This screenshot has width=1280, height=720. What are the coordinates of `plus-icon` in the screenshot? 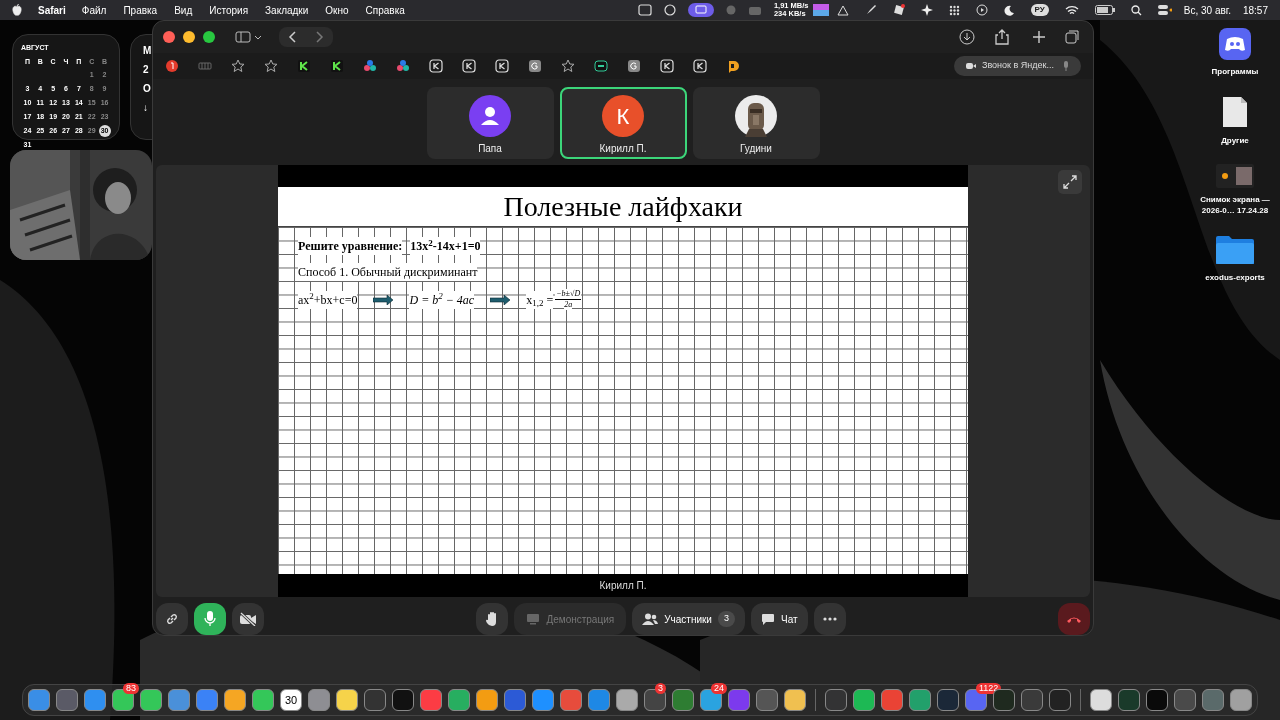 It's located at (1039, 37).